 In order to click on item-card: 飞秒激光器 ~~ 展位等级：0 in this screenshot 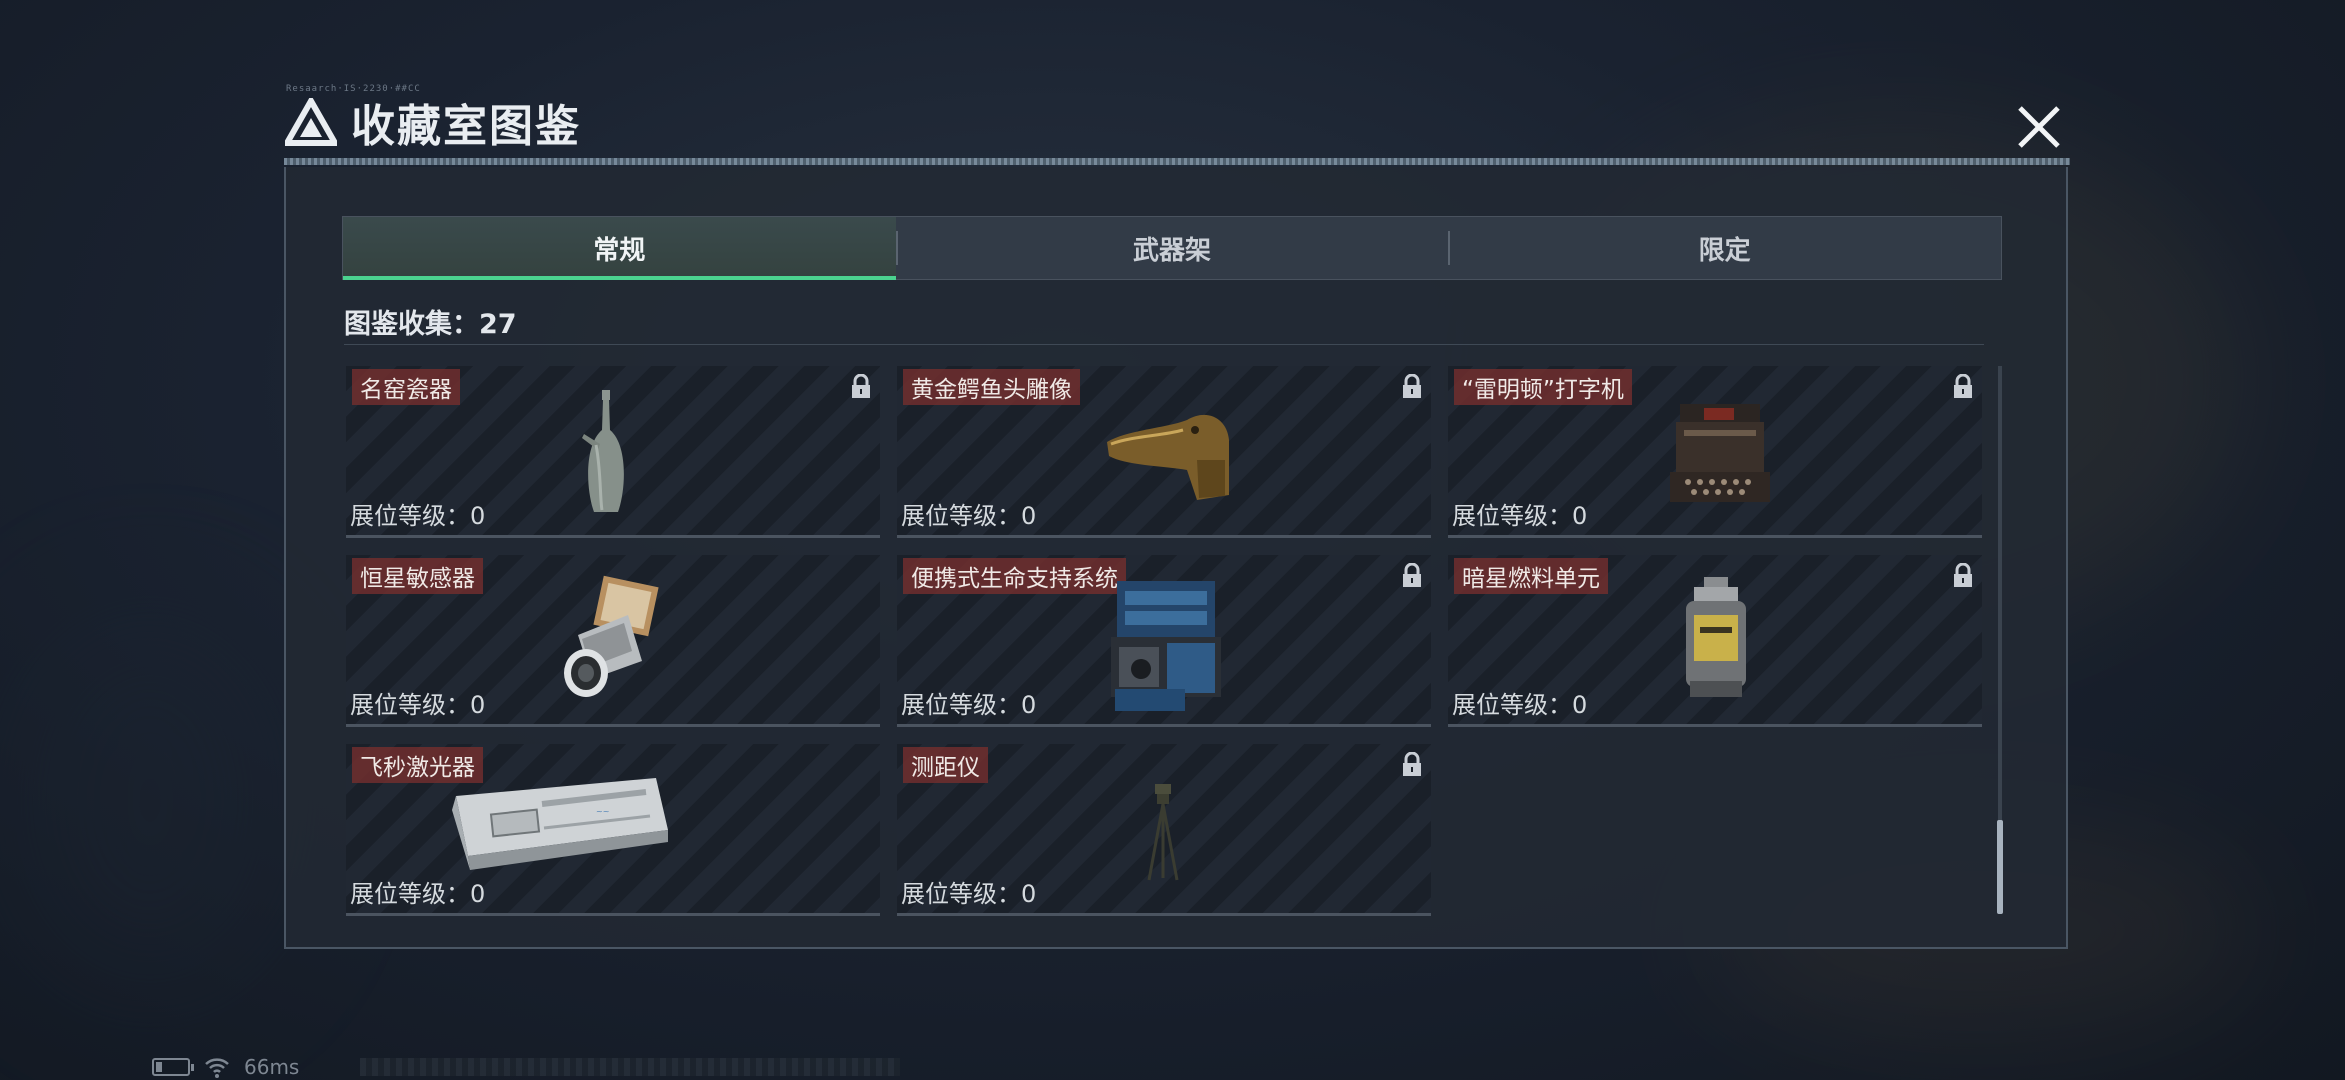, I will do `click(613, 830)`.